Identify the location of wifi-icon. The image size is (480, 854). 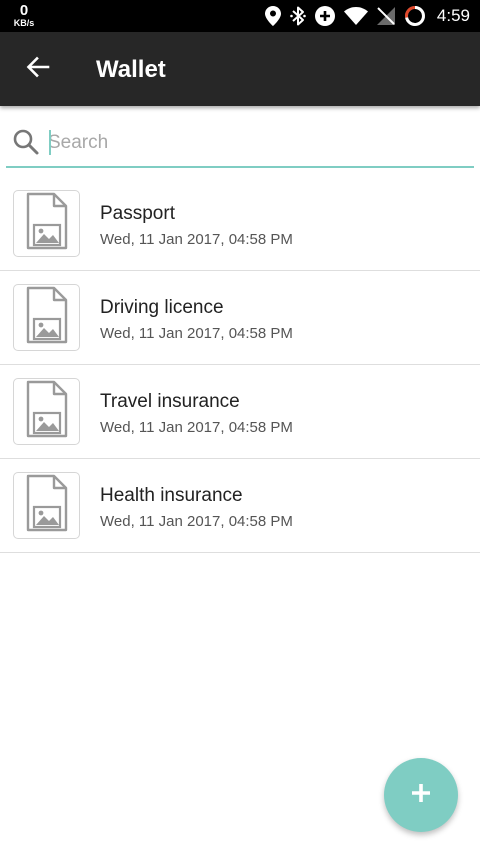
(355, 16).